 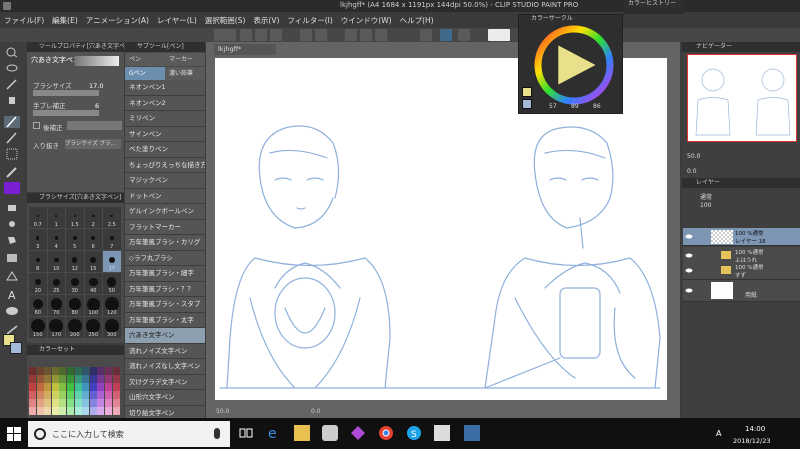 What do you see at coordinates (56, 327) in the screenshot?
I see `brush-size-cell: 170` at bounding box center [56, 327].